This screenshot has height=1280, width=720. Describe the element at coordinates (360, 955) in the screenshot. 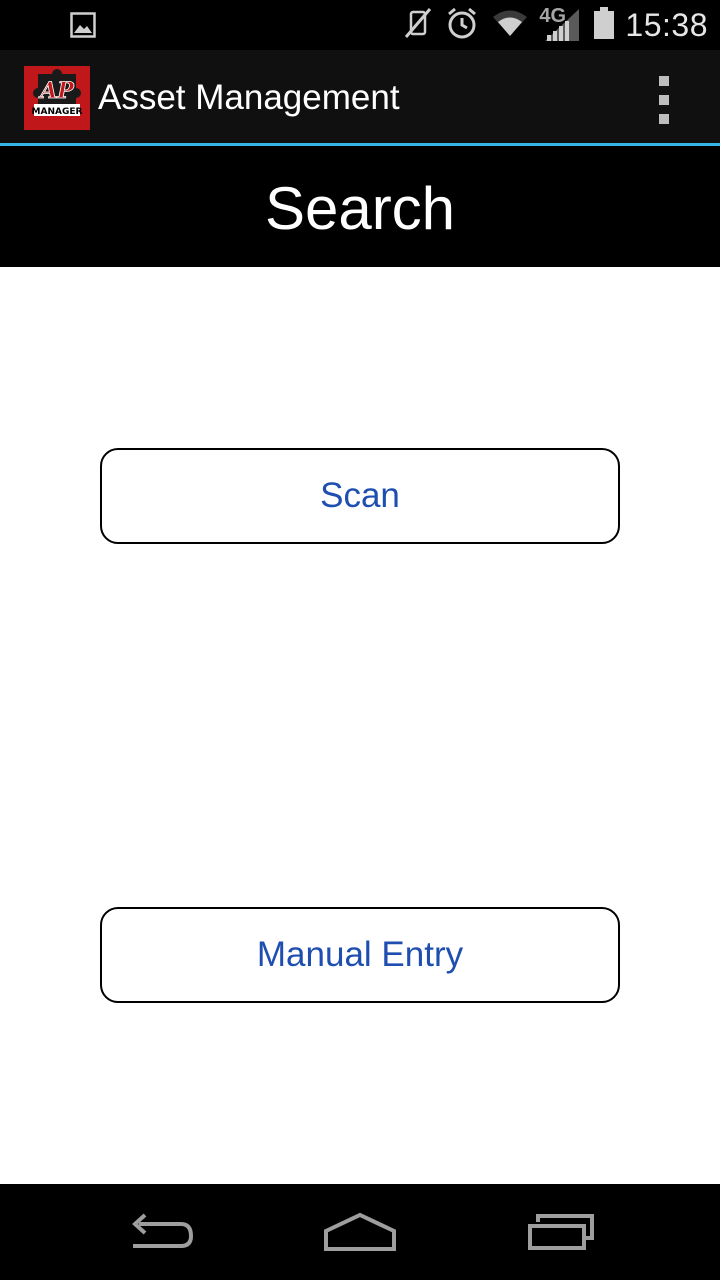

I see `manual-entry-button: Manual Entry` at that location.